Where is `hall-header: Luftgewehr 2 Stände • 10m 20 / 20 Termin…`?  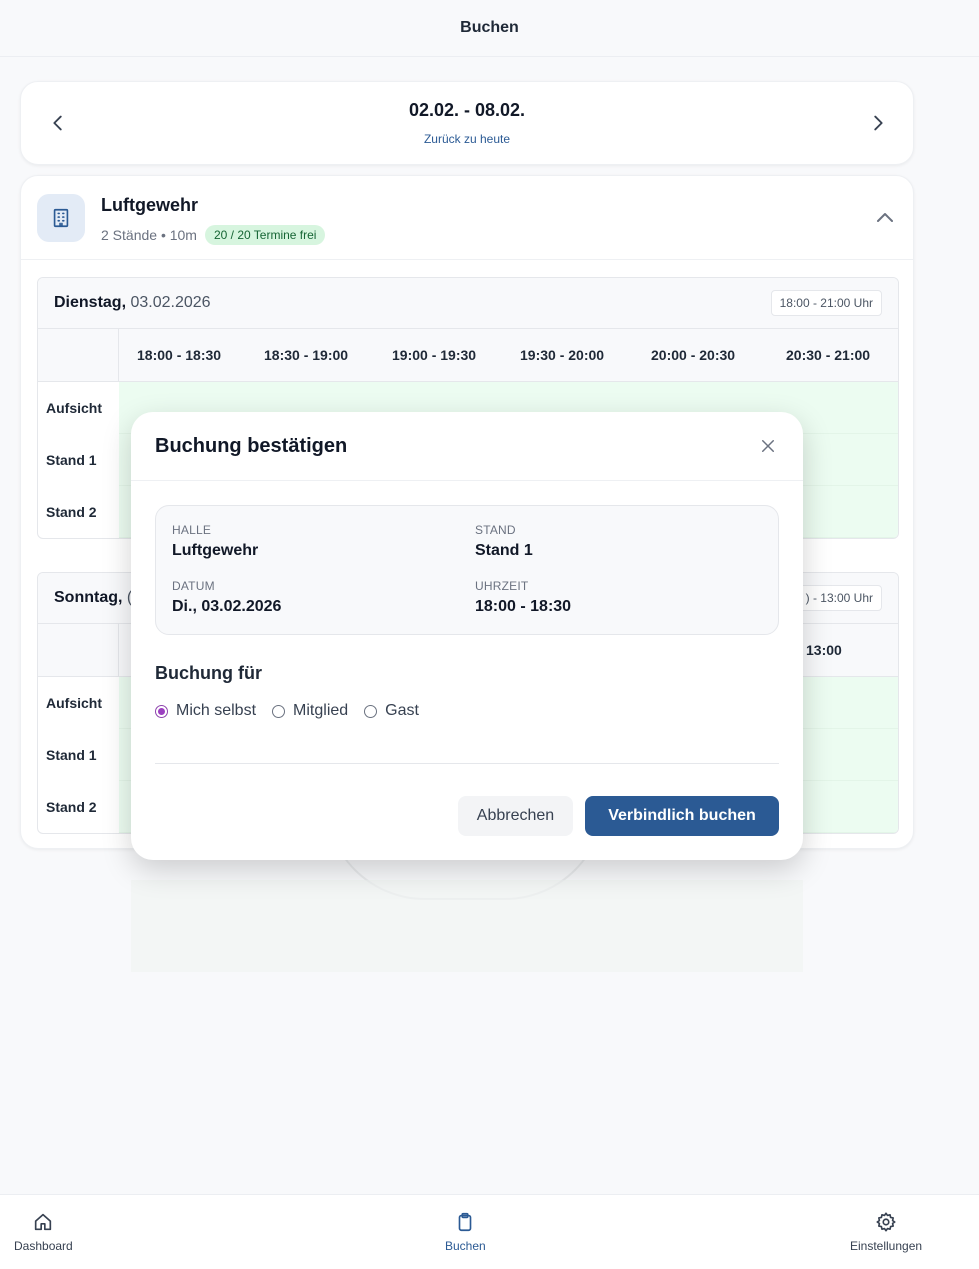 hall-header: Luftgewehr 2 Stände • 10m 20 / 20 Termin… is located at coordinates (467, 218).